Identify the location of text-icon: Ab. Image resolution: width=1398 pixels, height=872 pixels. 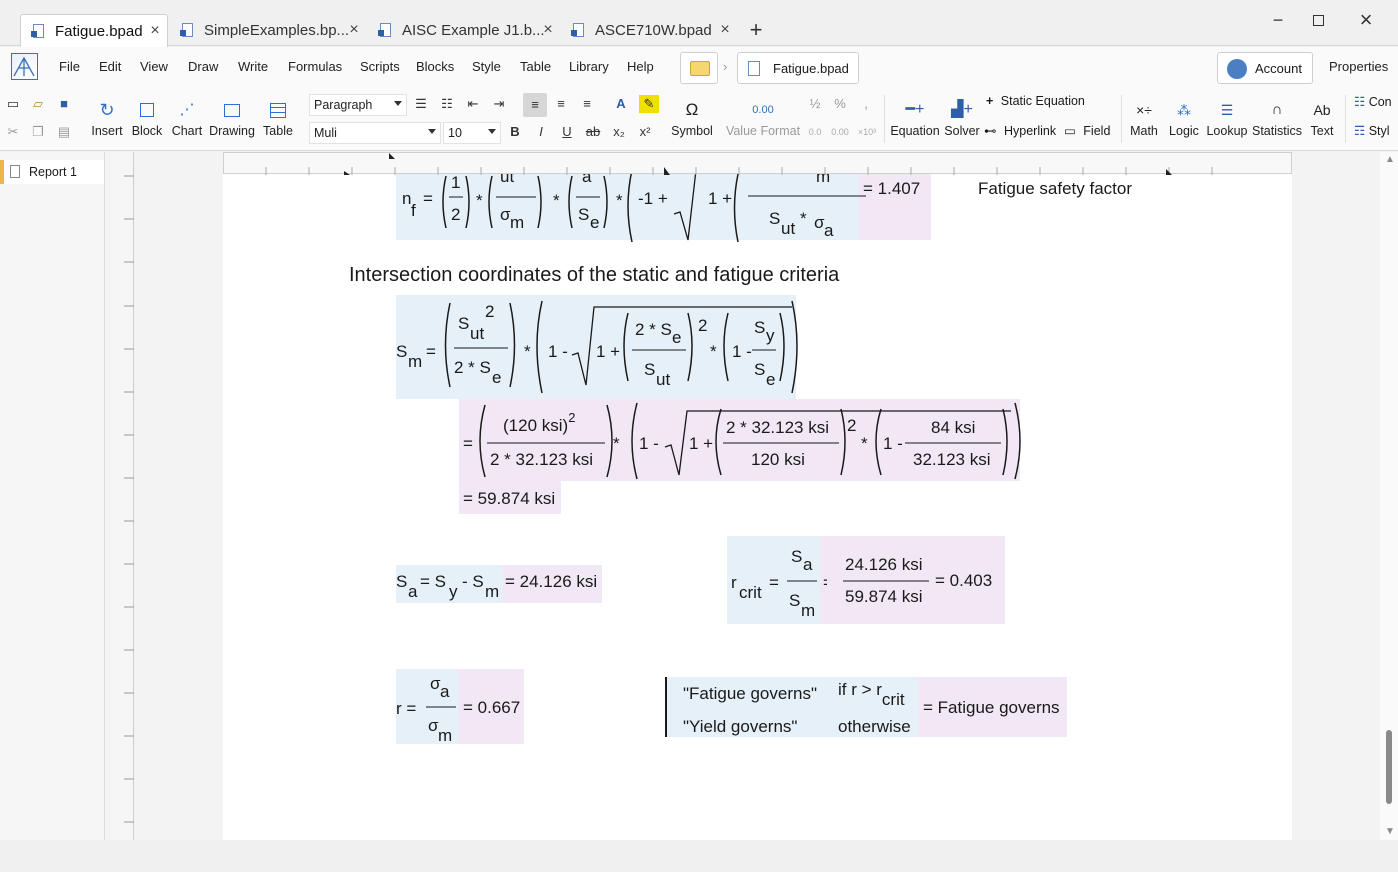
(1322, 110).